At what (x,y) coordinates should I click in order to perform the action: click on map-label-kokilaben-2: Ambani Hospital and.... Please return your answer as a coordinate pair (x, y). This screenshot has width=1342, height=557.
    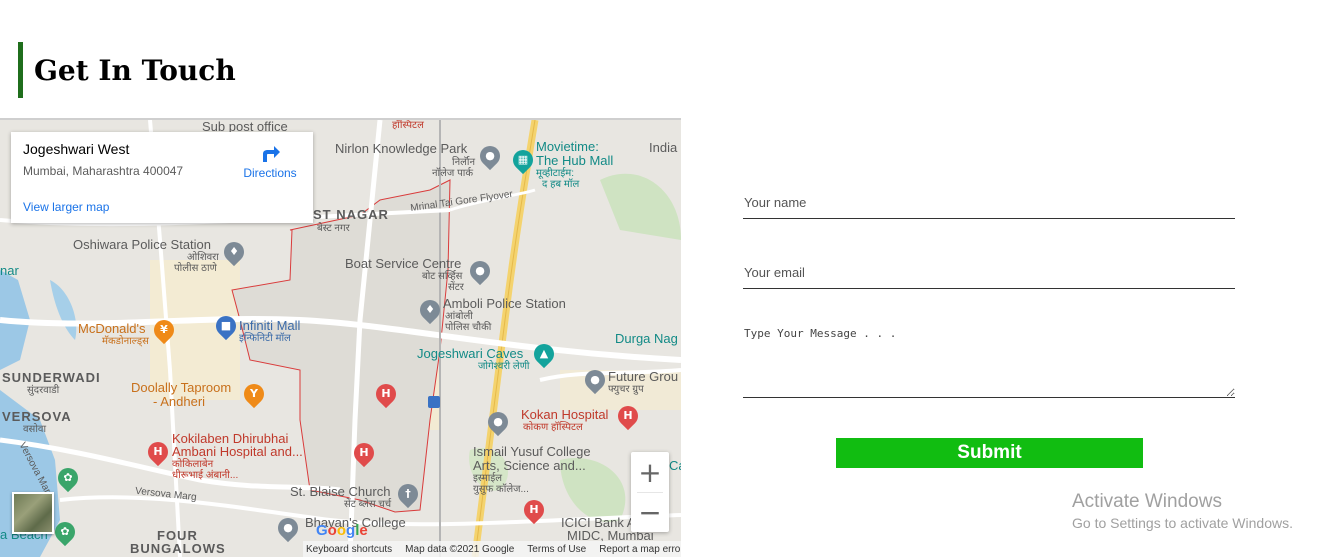
    Looking at the image, I should click on (237, 451).